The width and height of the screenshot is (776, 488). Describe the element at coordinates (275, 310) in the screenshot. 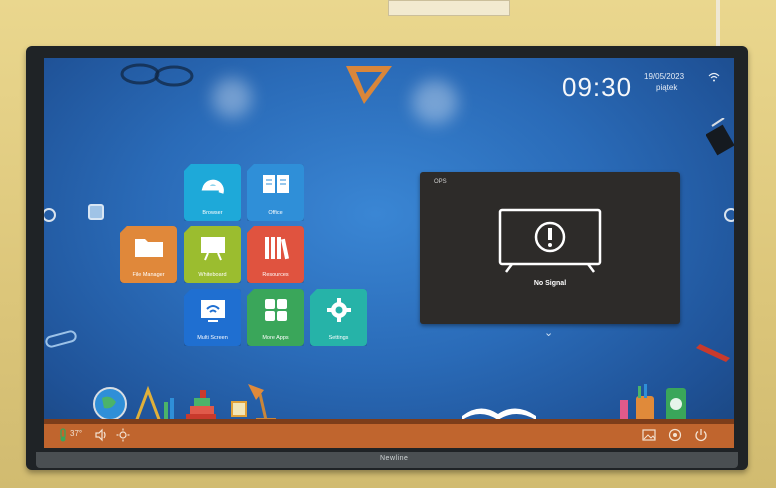

I see `grid-icon` at that location.